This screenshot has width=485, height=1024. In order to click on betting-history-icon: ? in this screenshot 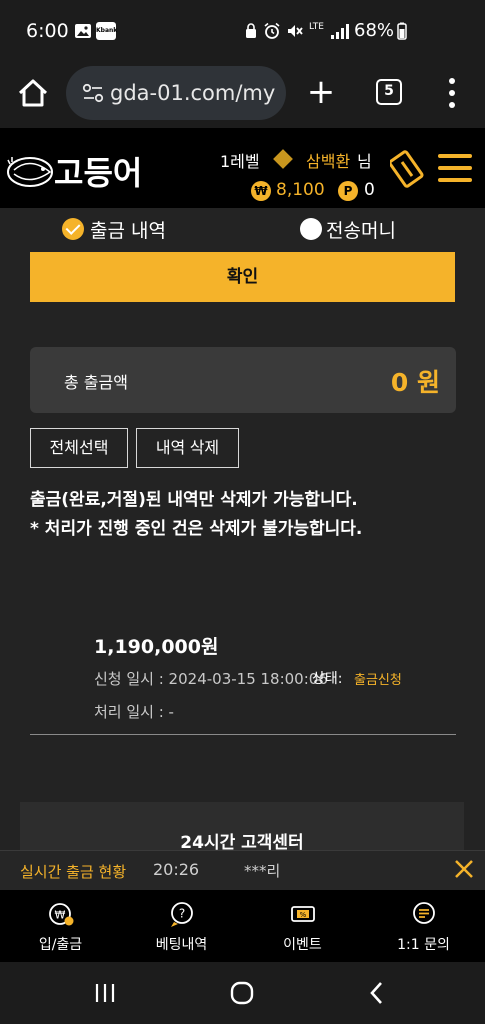, I will do `click(182, 914)`.